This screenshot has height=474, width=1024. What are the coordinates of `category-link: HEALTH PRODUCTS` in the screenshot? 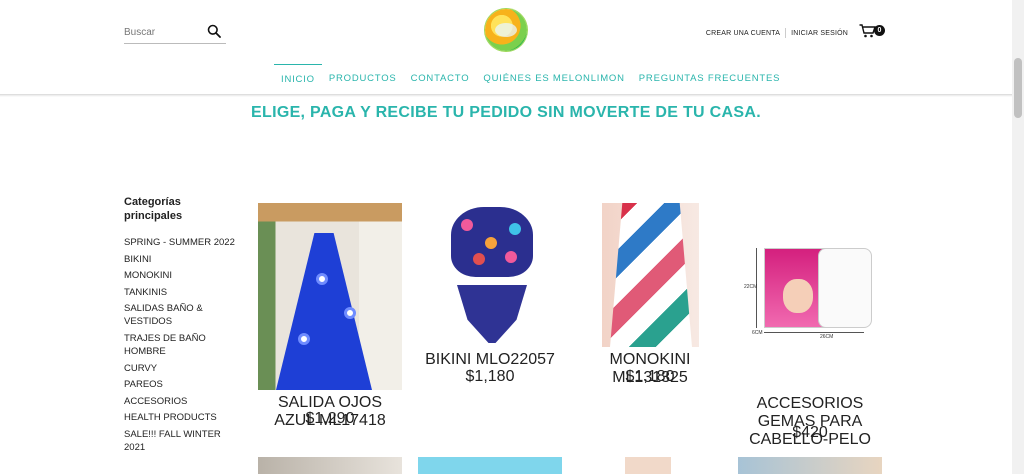 It's located at (180, 417).